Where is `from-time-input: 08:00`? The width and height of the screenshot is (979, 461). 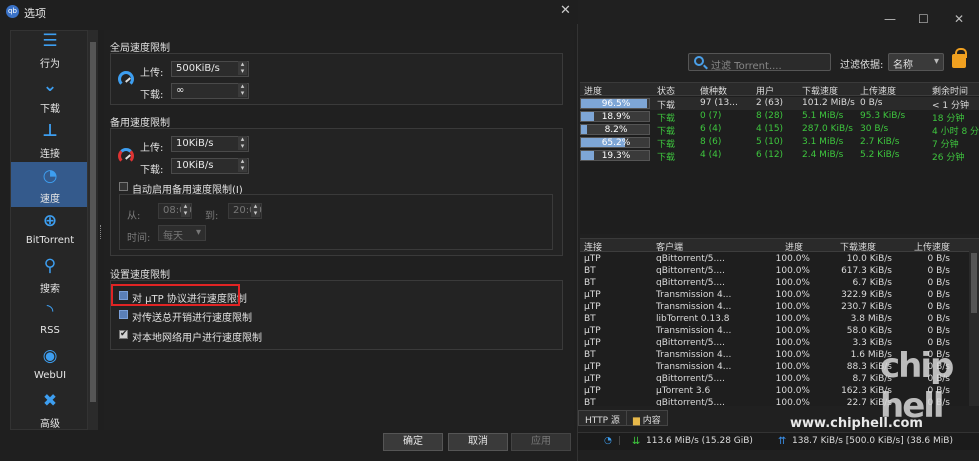
from-time-input: 08:00 is located at coordinates (175, 211).